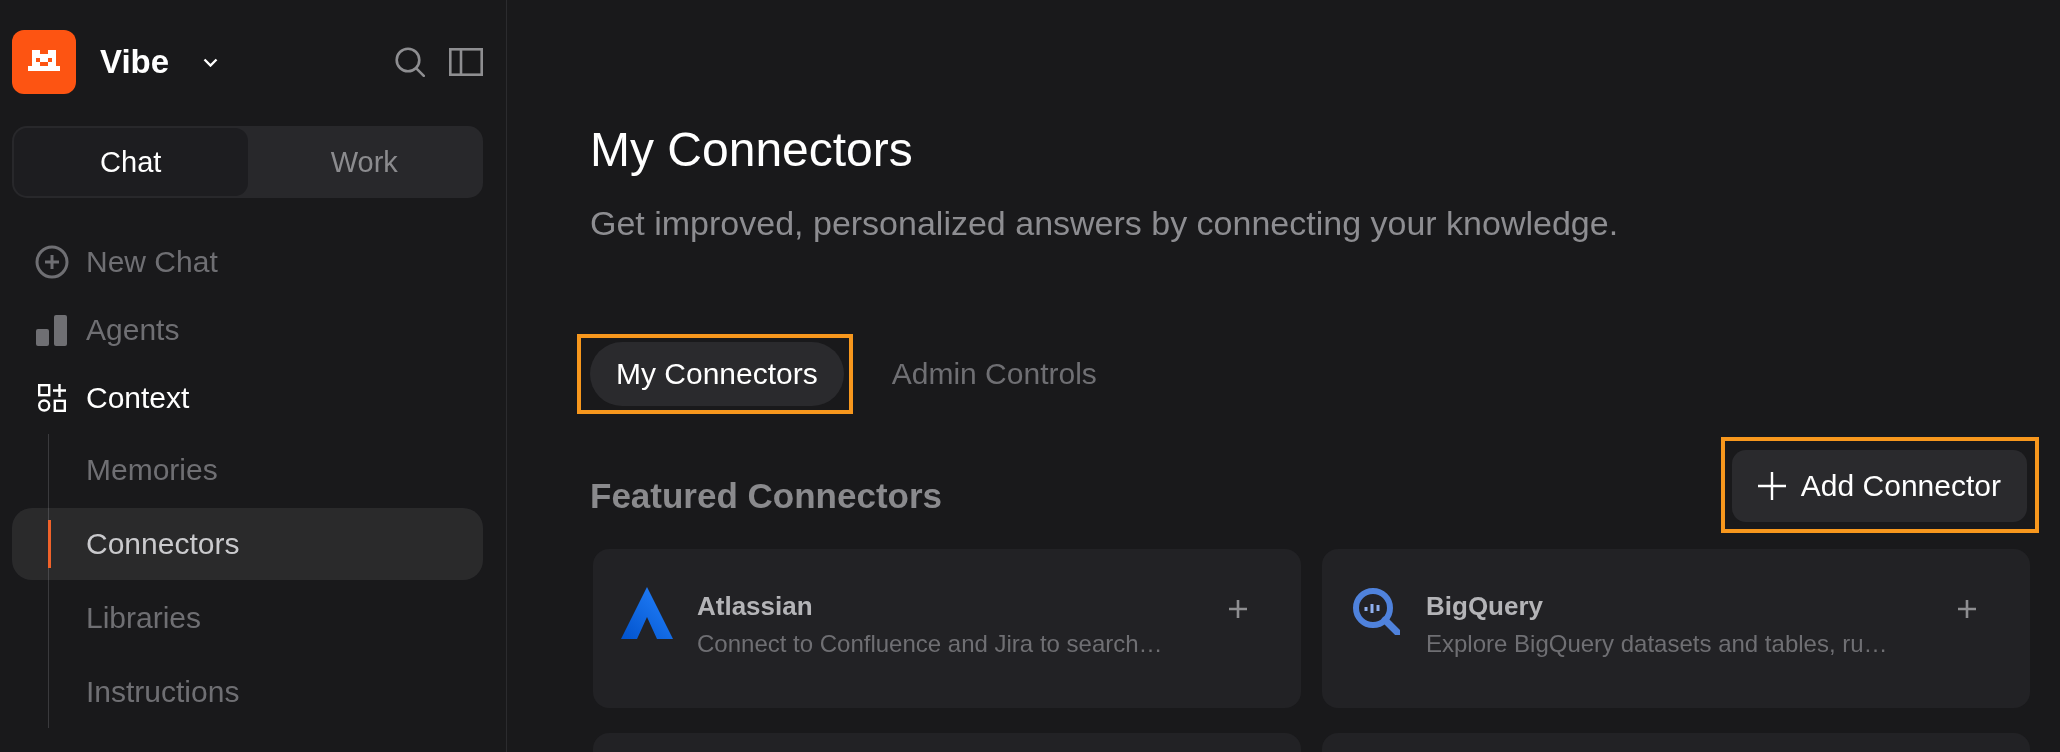  Describe the element at coordinates (766, 496) in the screenshot. I see `section-title: Featured Connectors` at that location.